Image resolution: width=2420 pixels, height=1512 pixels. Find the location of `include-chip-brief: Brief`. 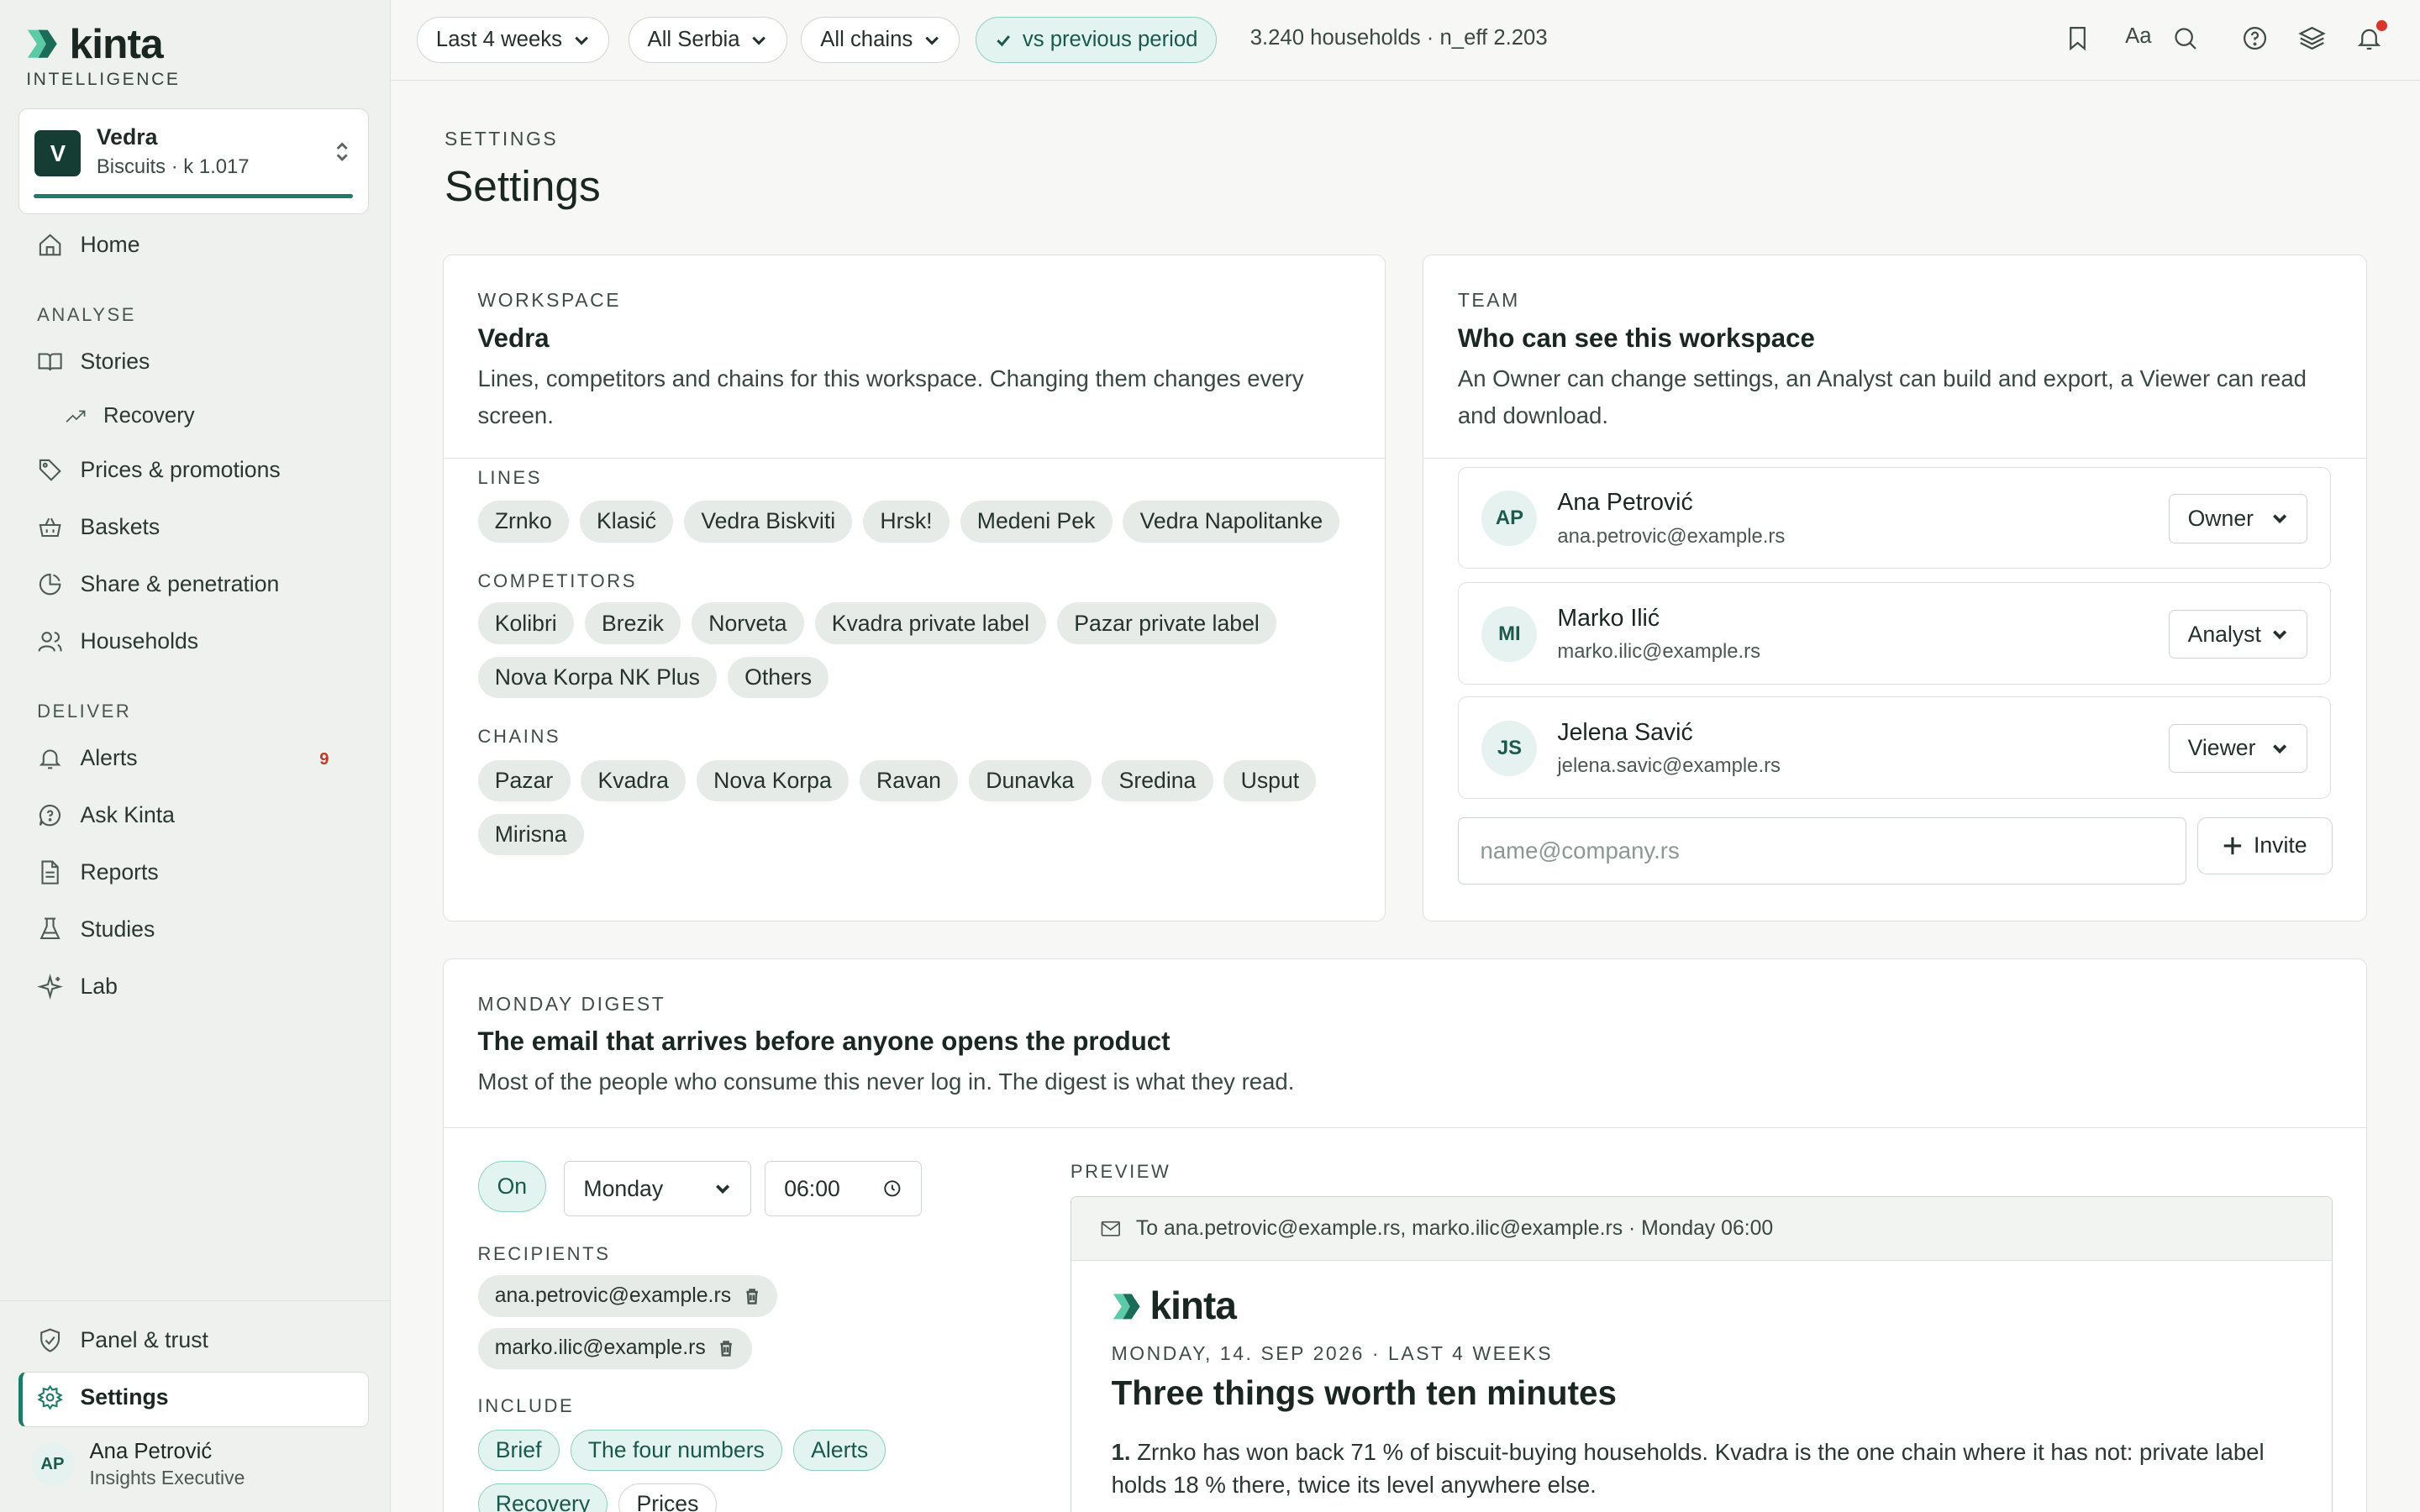

include-chip-brief: Brief is located at coordinates (518, 1450).